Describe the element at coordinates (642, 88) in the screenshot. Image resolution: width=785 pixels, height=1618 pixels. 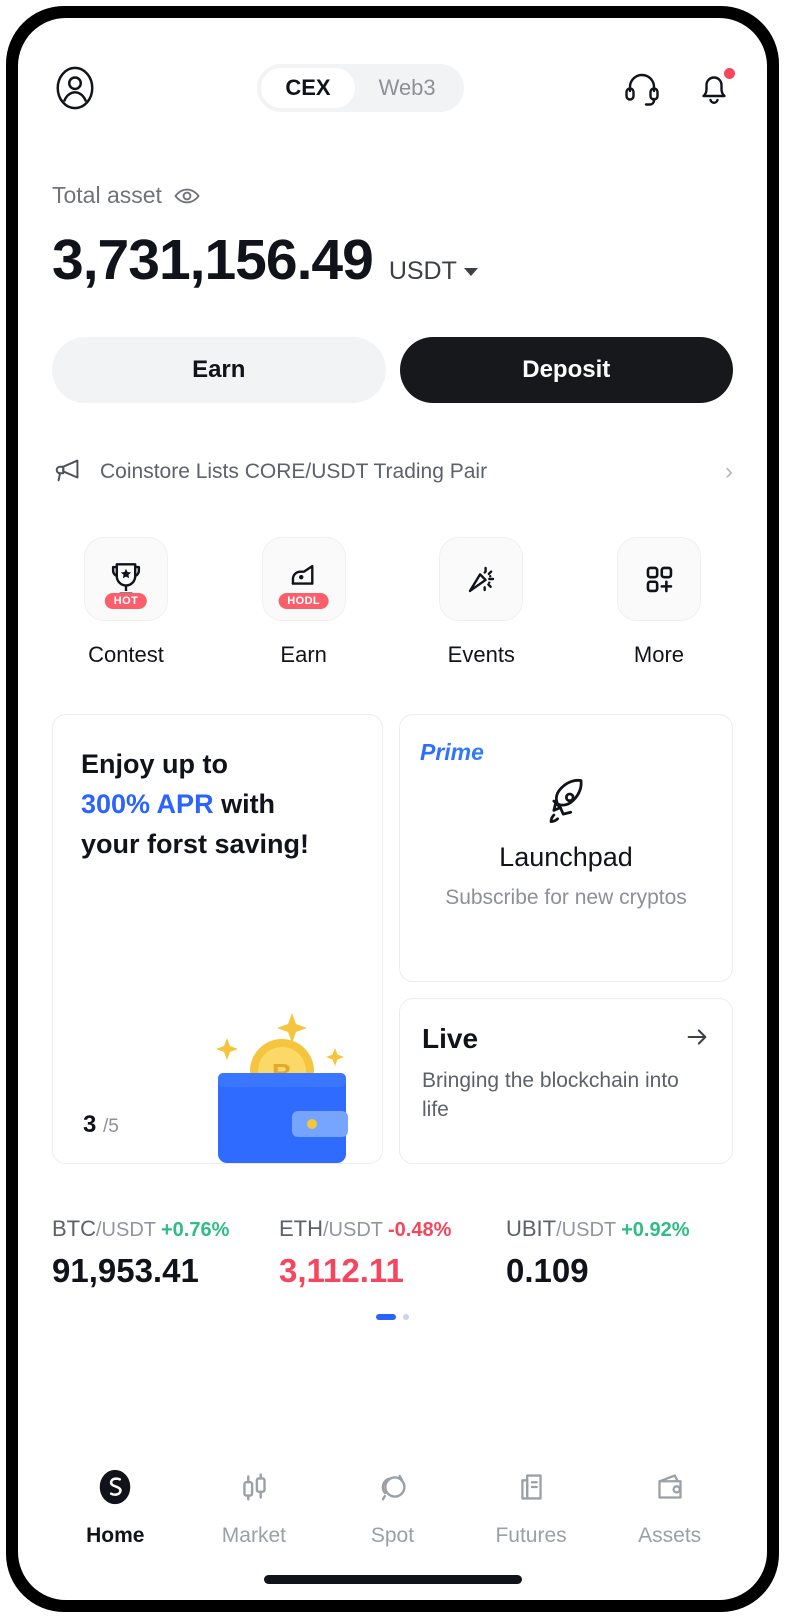
I see `headset-icon` at that location.